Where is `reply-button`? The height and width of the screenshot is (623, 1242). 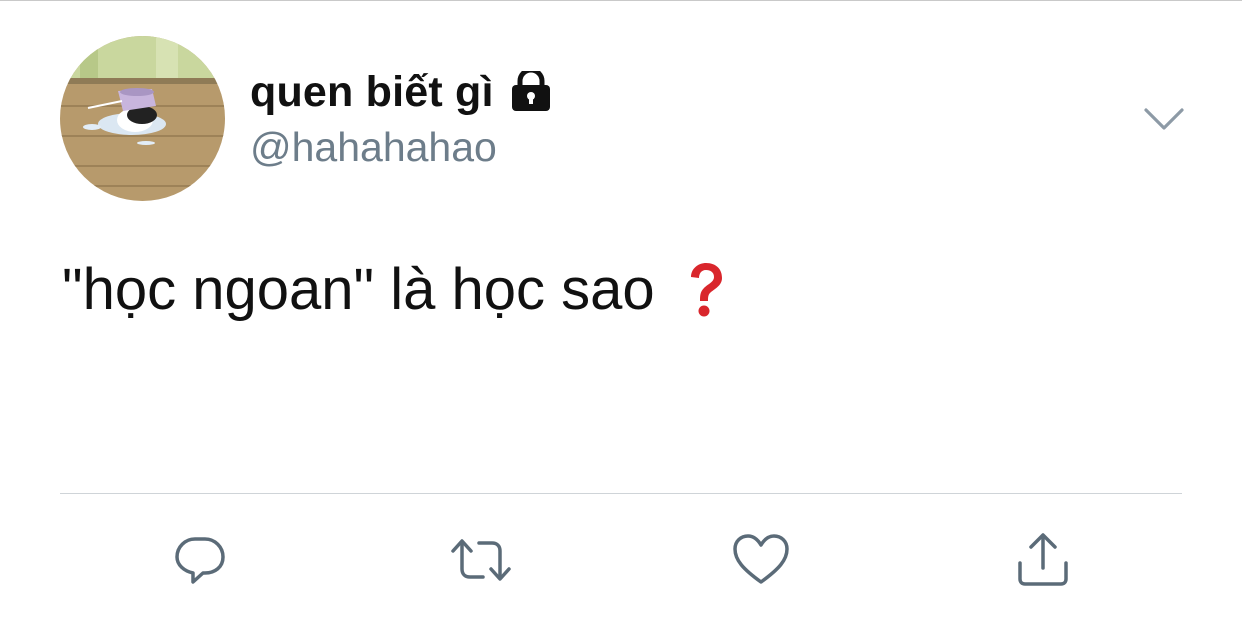
reply-button is located at coordinates (200, 560).